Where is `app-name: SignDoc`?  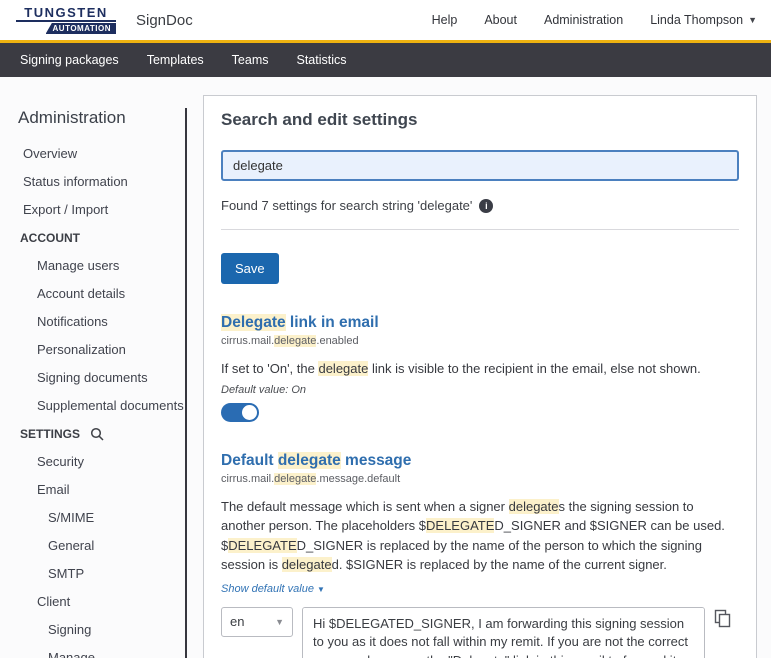
app-name: SignDoc is located at coordinates (164, 20).